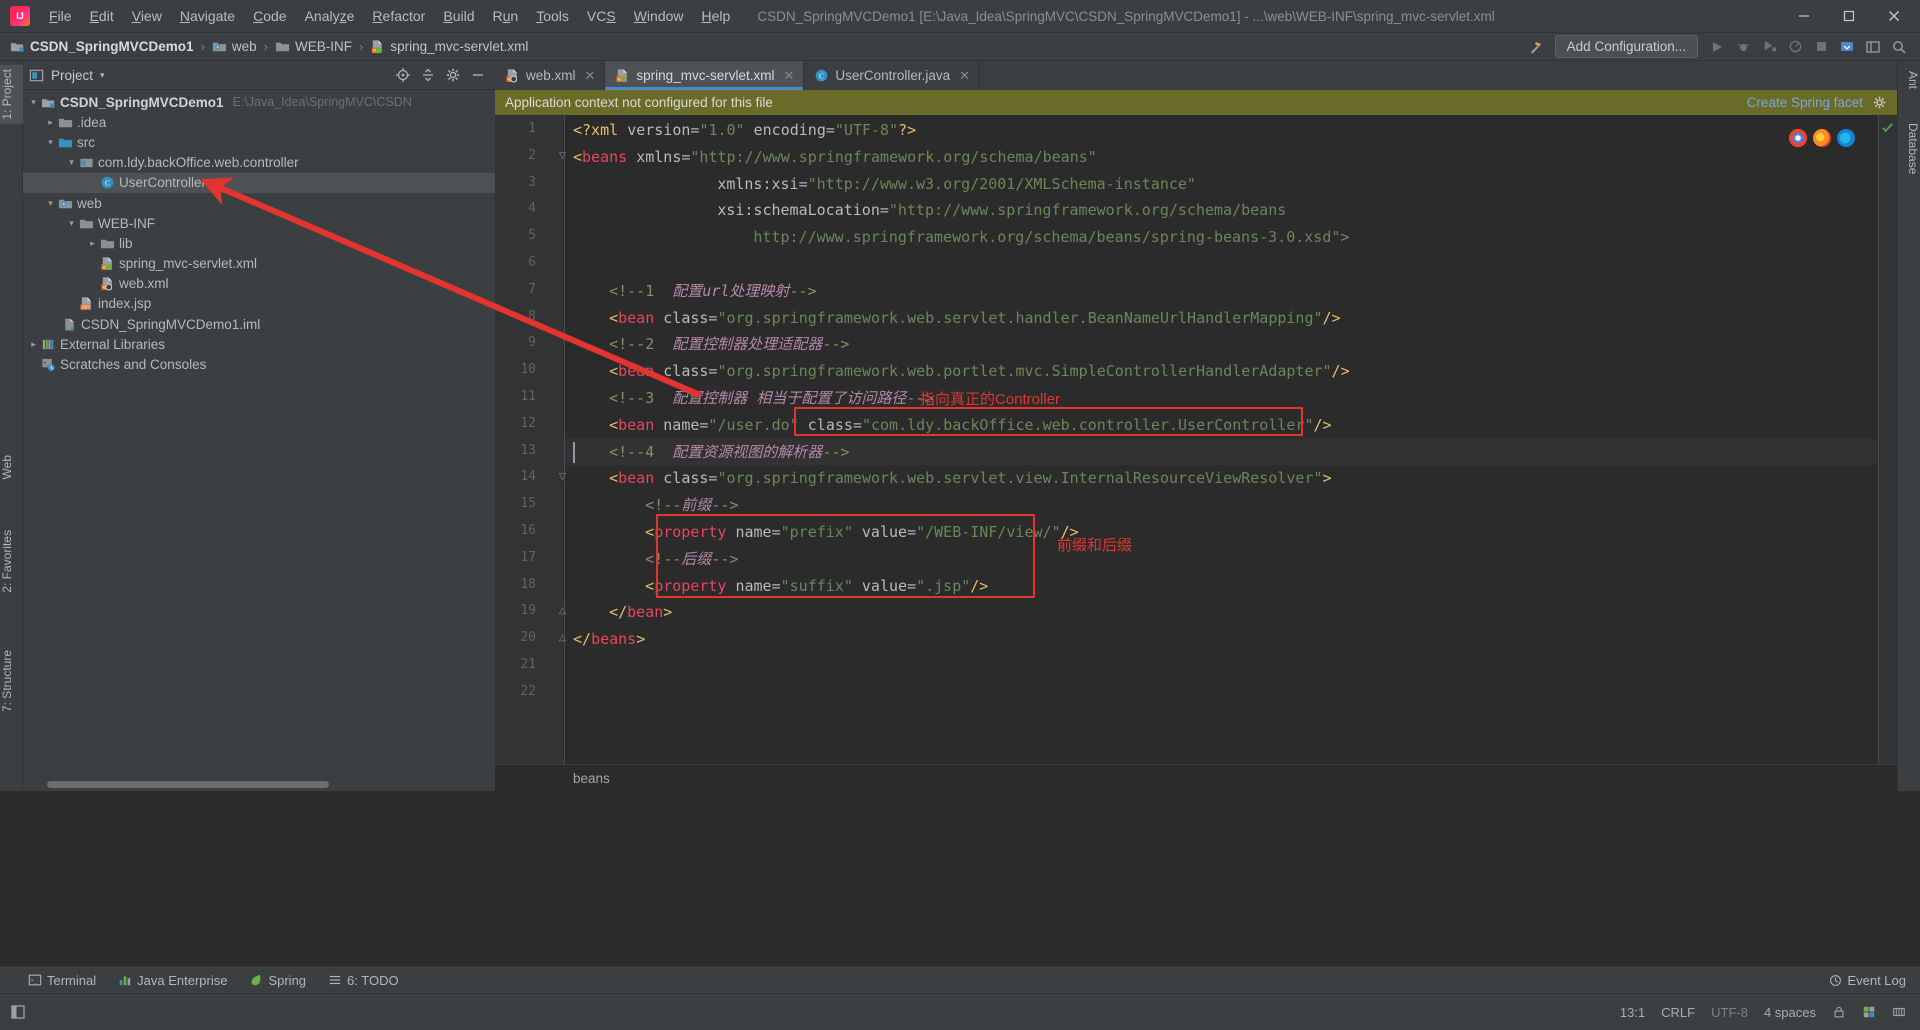  I want to click on inspection-icon, so click(1869, 1012).